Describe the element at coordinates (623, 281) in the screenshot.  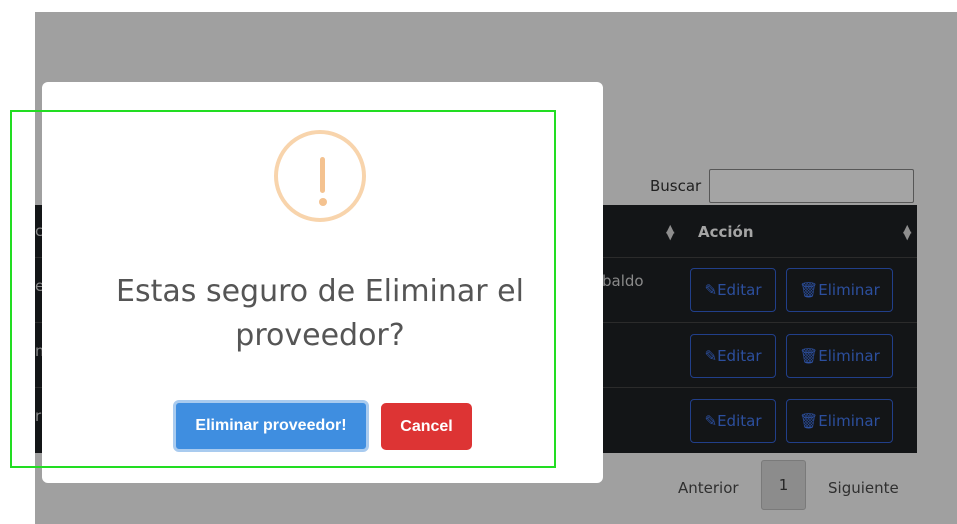
I see `cell-fragment: baldo` at that location.